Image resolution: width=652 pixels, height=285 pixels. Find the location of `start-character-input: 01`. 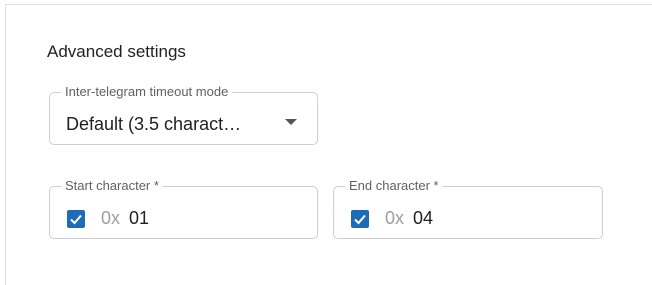

start-character-input: 01 is located at coordinates (139, 218).